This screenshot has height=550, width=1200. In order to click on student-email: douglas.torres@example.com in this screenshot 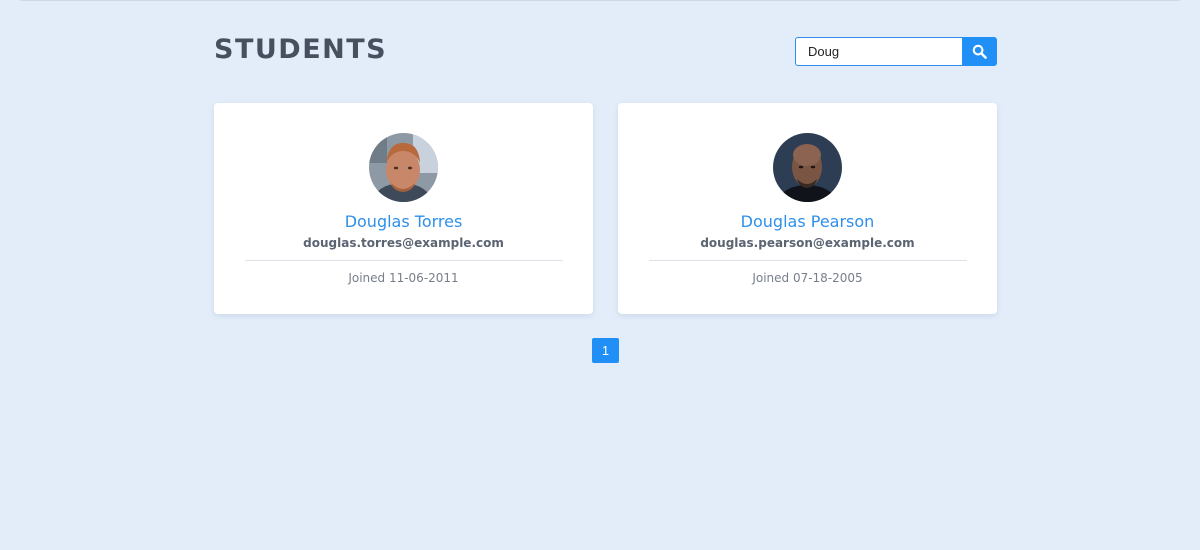, I will do `click(403, 243)`.